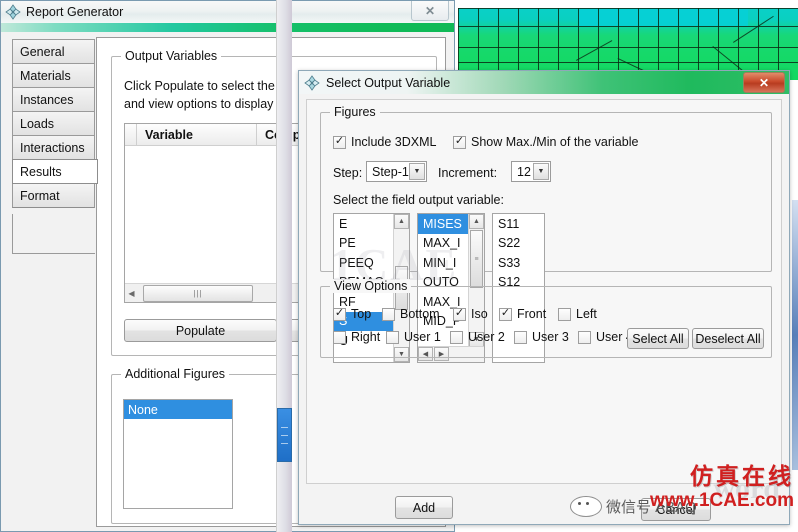 This screenshot has height=532, width=798. Describe the element at coordinates (197, 134) in the screenshot. I see `column-header-variable: Variable` at that location.